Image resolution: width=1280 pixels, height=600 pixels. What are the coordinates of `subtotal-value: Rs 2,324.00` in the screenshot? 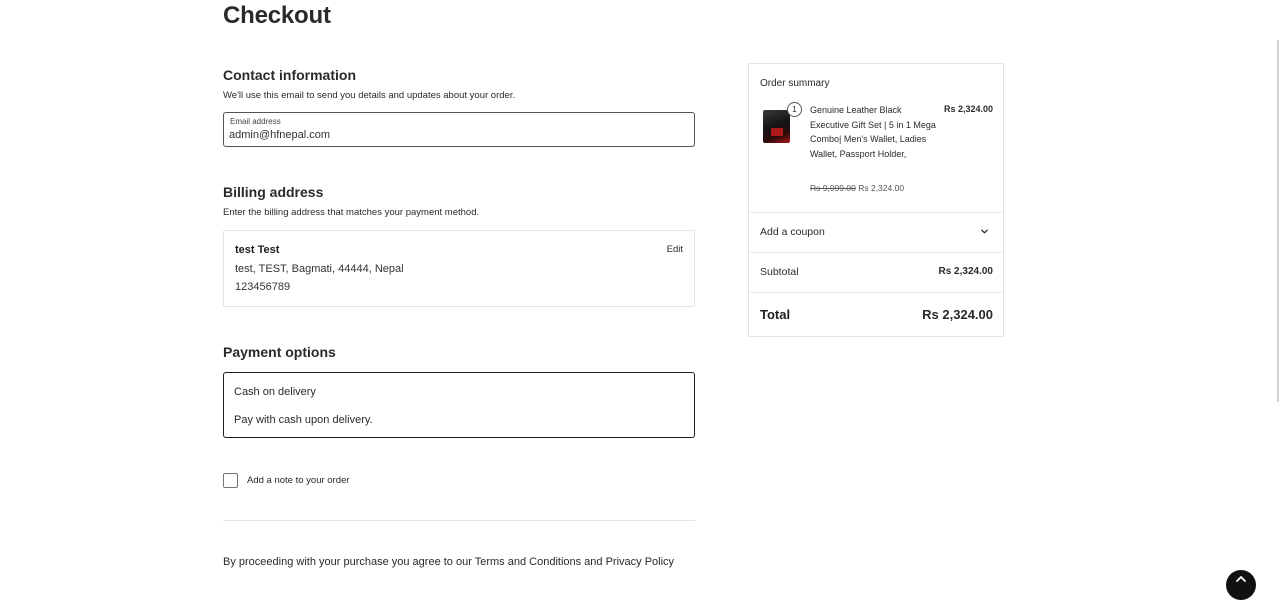 It's located at (966, 271).